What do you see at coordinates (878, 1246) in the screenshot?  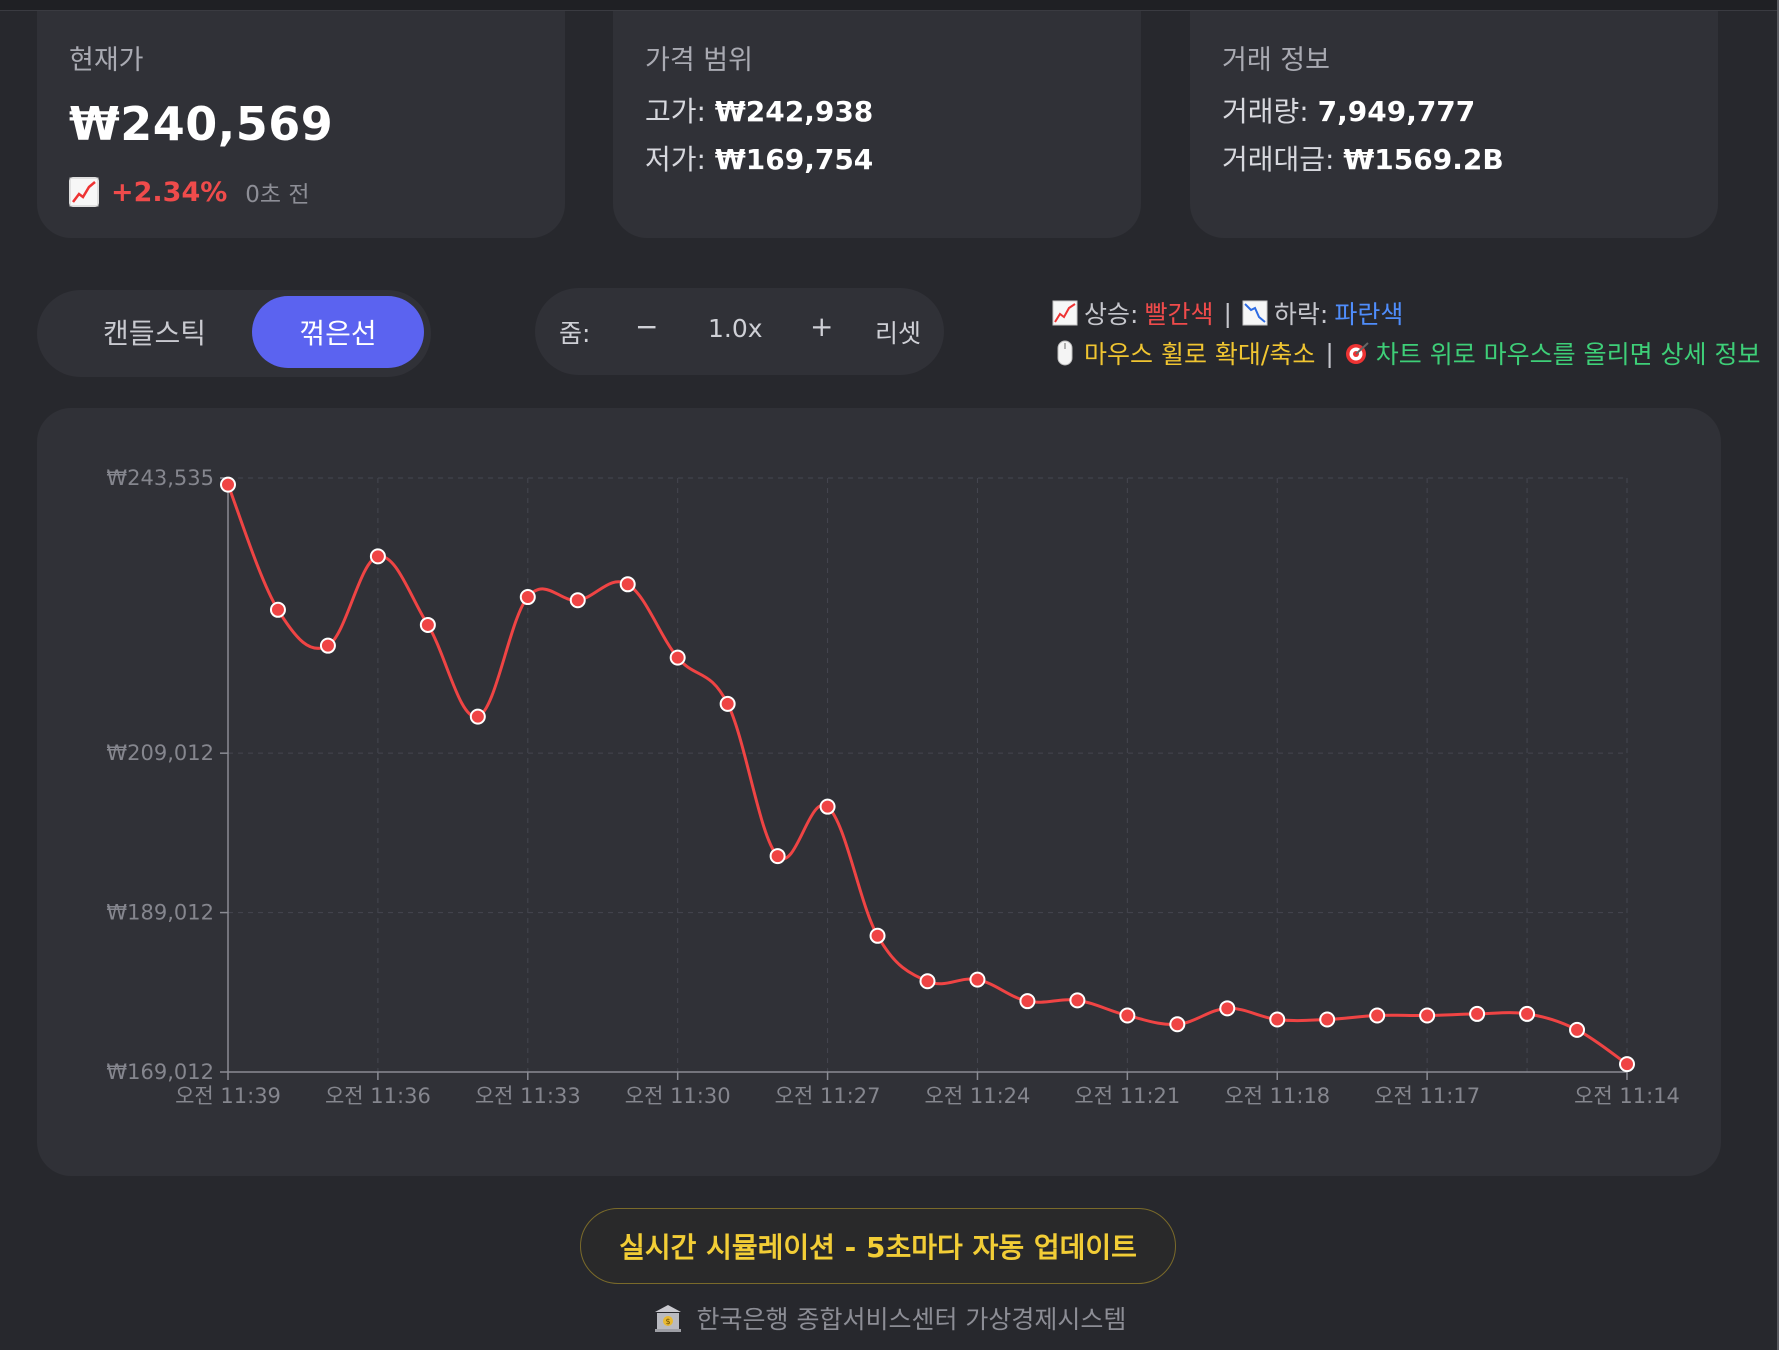 I see `realtime-simulation-button: 실시간 시뮬레이션 - 5초마다 자동 업데이트` at bounding box center [878, 1246].